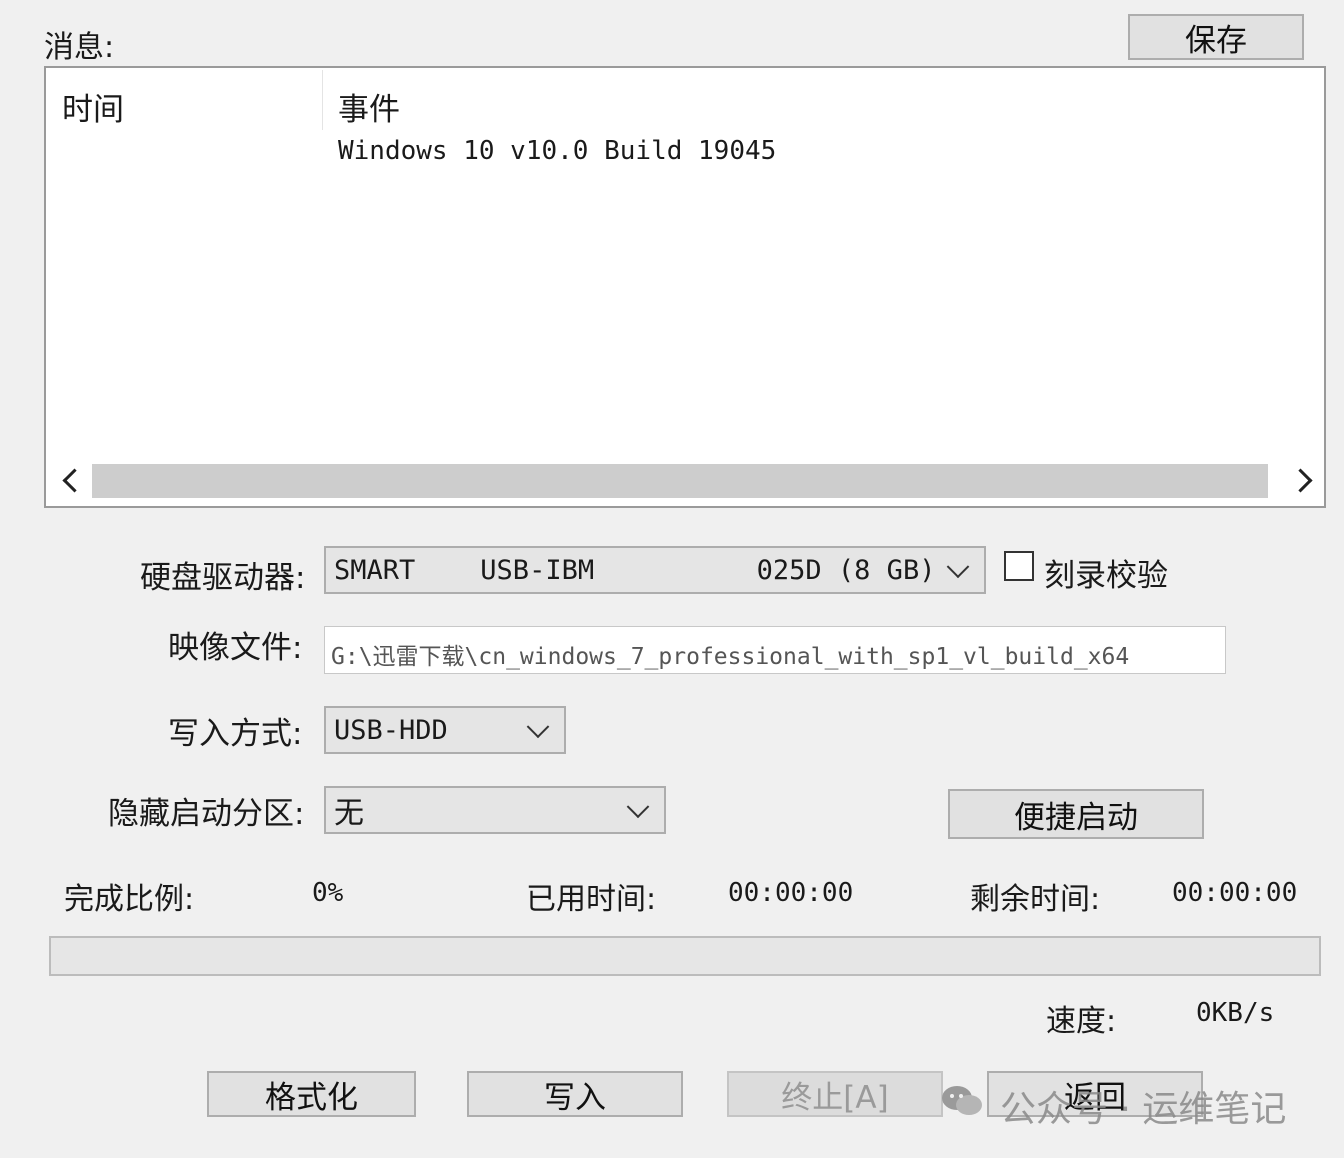 This screenshot has width=1344, height=1158. What do you see at coordinates (591, 899) in the screenshot?
I see `elapsed-label: 已用时间:` at bounding box center [591, 899].